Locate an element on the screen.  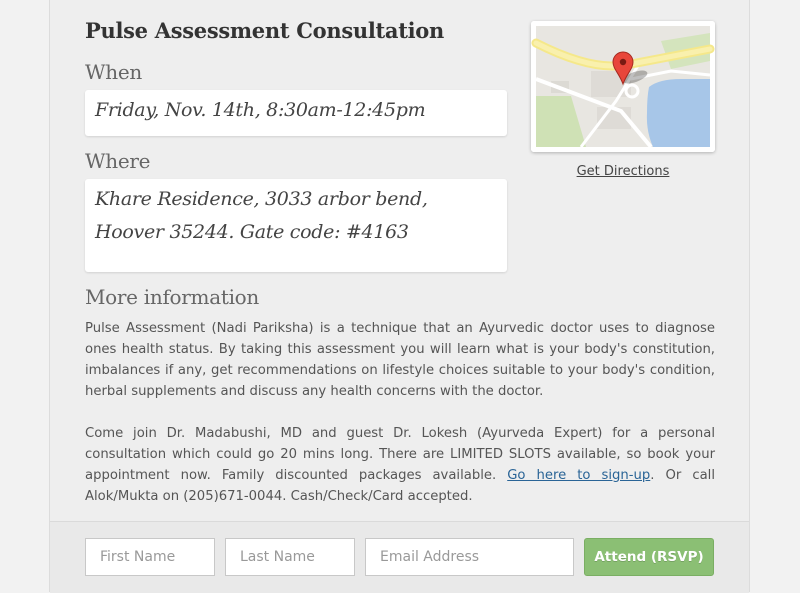
last-name-input is located at coordinates (290, 557).